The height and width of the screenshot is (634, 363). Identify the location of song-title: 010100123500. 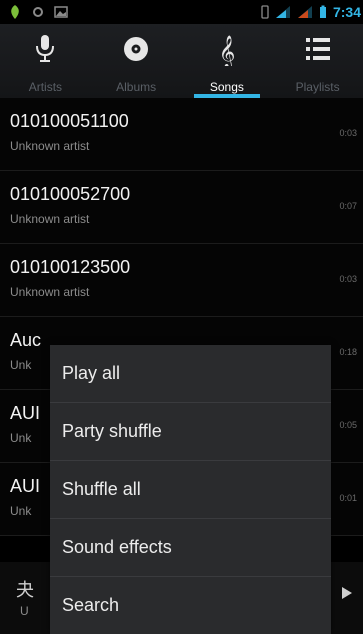
(70, 267).